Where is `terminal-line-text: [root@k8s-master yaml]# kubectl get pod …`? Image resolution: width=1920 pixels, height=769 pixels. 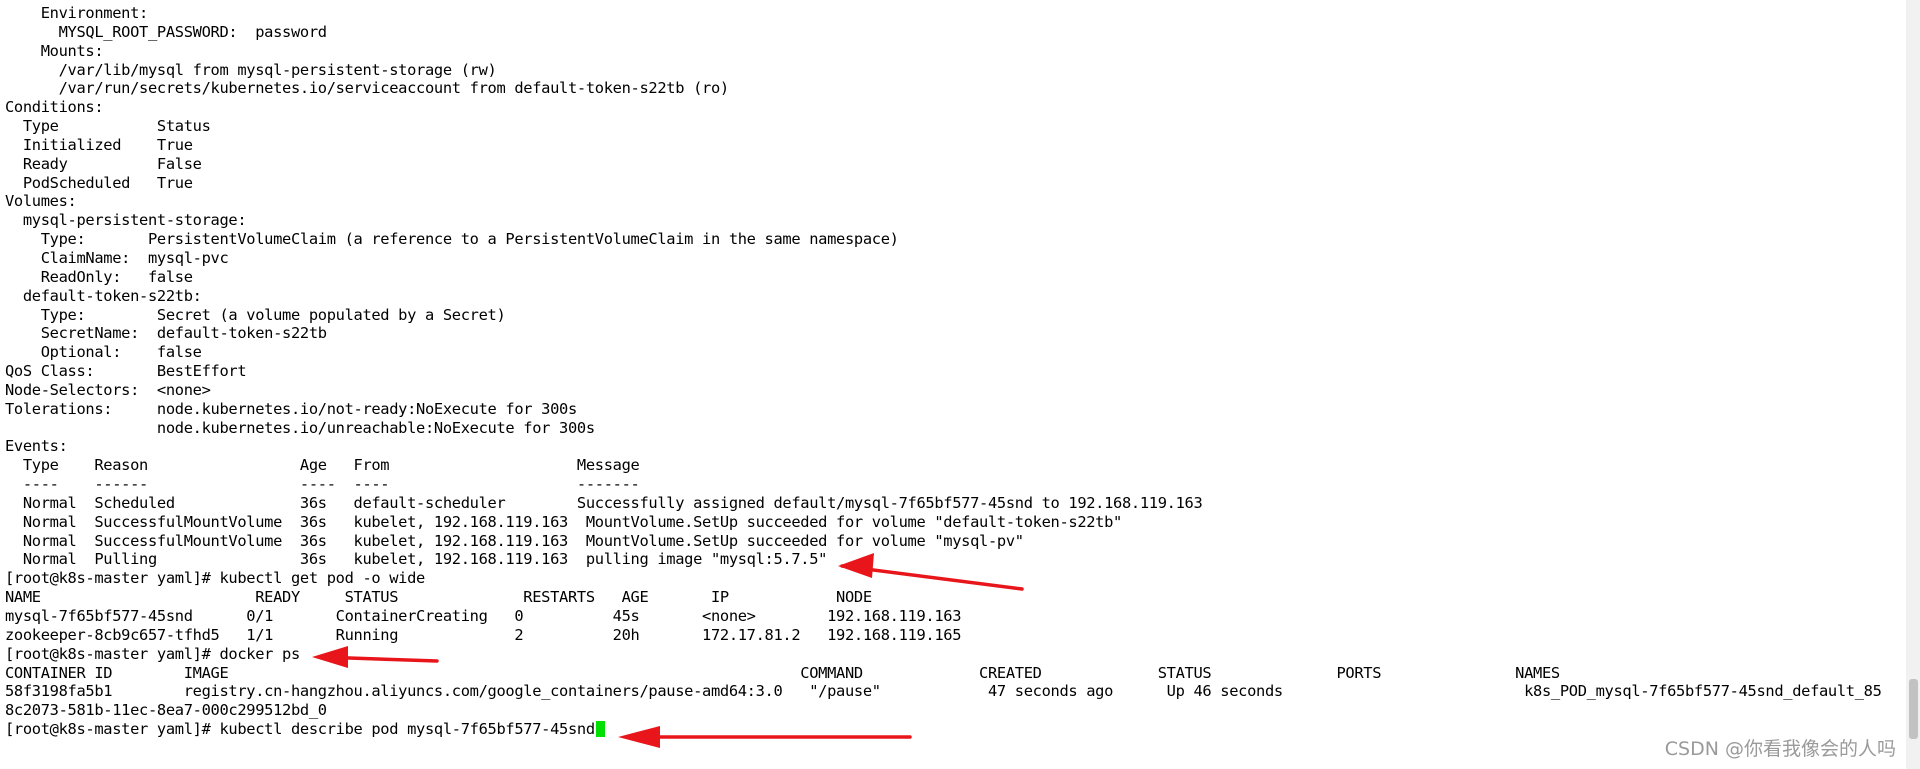
terminal-line-text: [root@k8s-master yaml]# kubectl get pod … is located at coordinates (215, 578).